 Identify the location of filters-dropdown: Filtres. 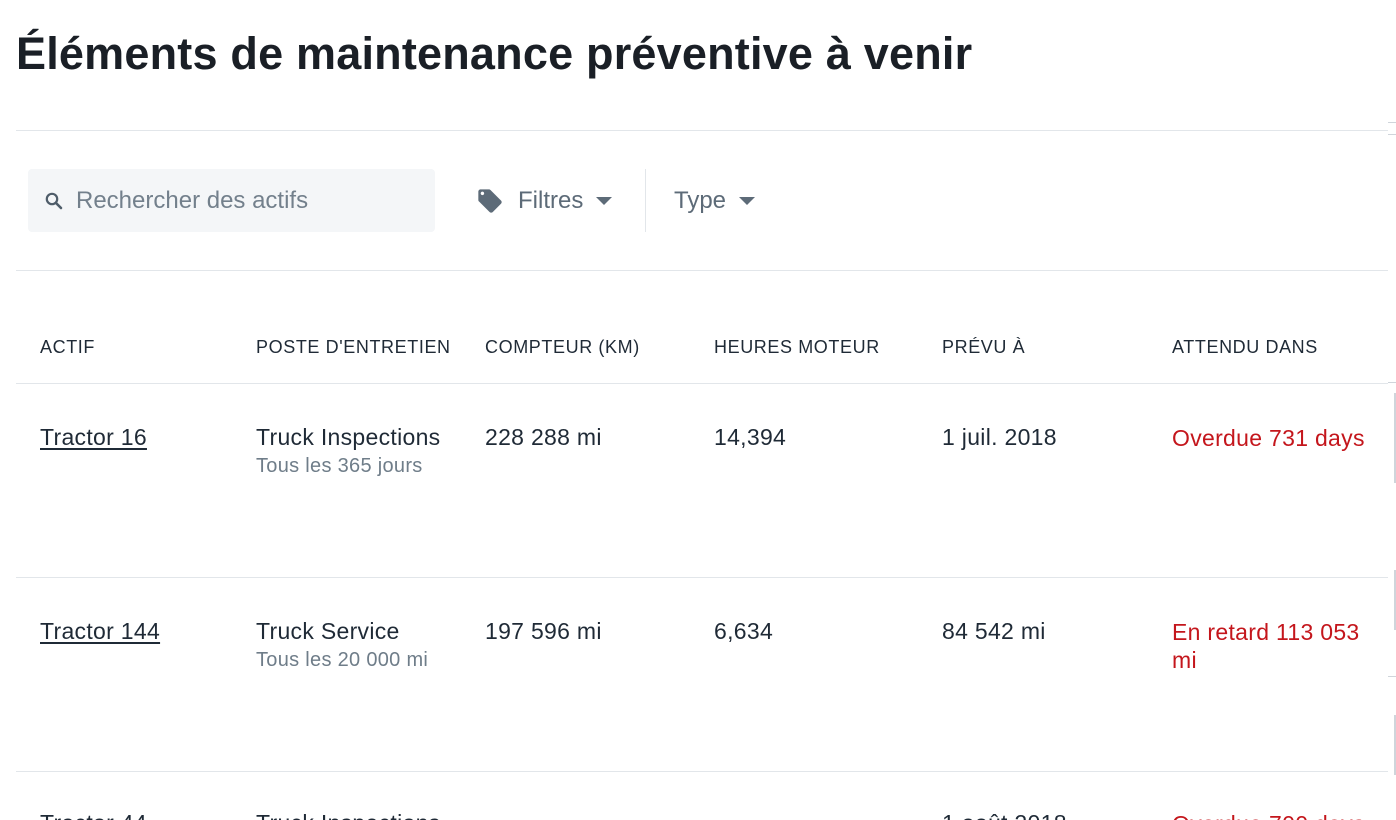
(544, 200).